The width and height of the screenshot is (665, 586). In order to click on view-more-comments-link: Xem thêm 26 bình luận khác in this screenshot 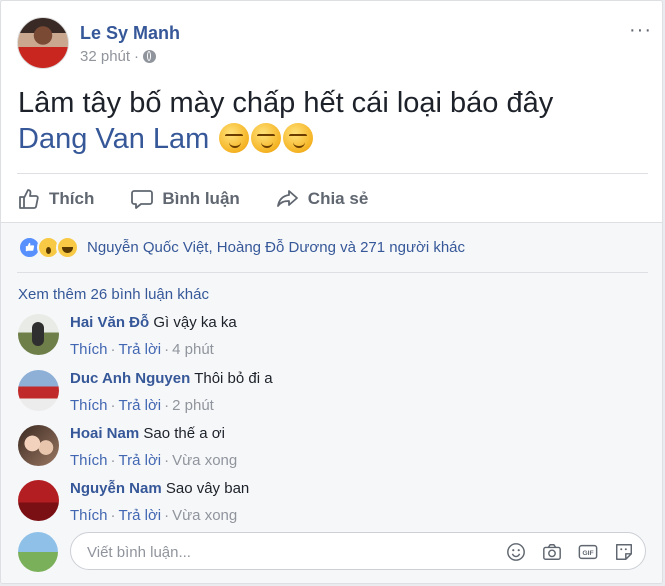, I will do `click(113, 294)`.